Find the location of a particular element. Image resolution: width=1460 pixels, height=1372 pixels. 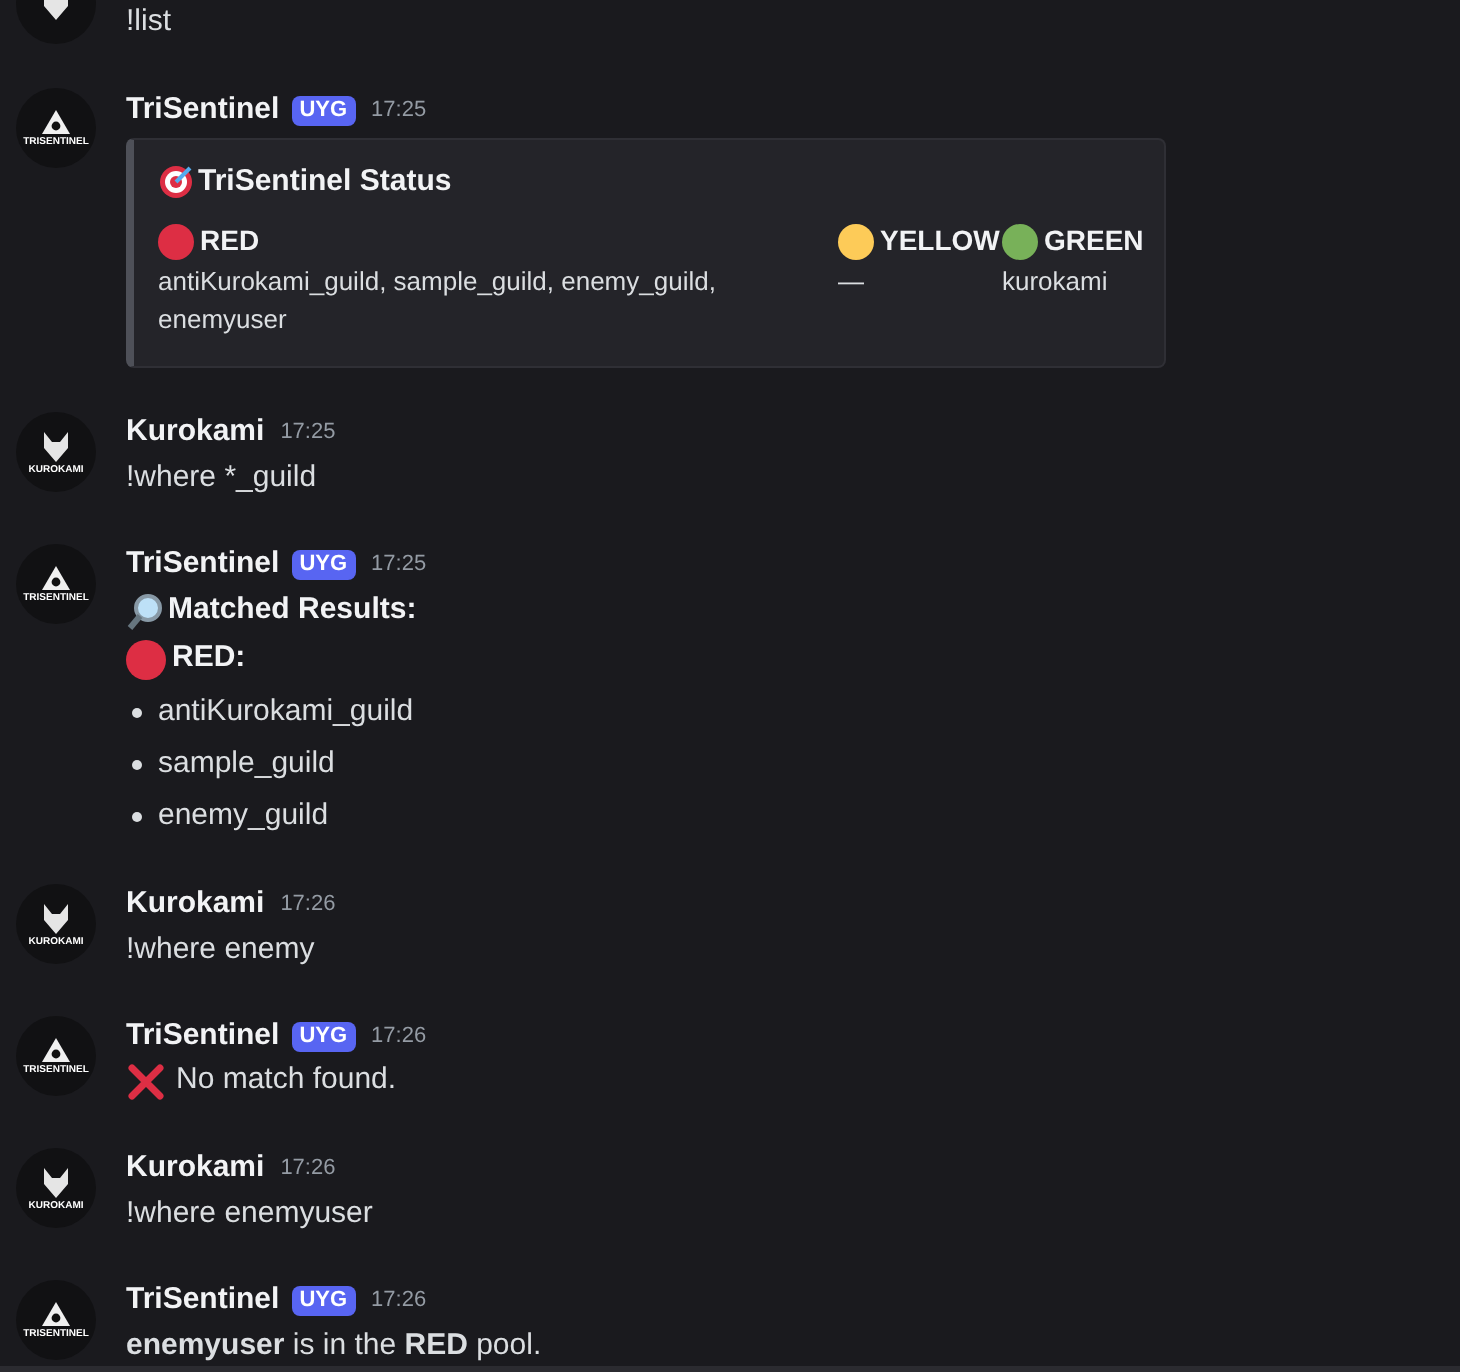

list-item: sample_guild is located at coordinates (246, 764).